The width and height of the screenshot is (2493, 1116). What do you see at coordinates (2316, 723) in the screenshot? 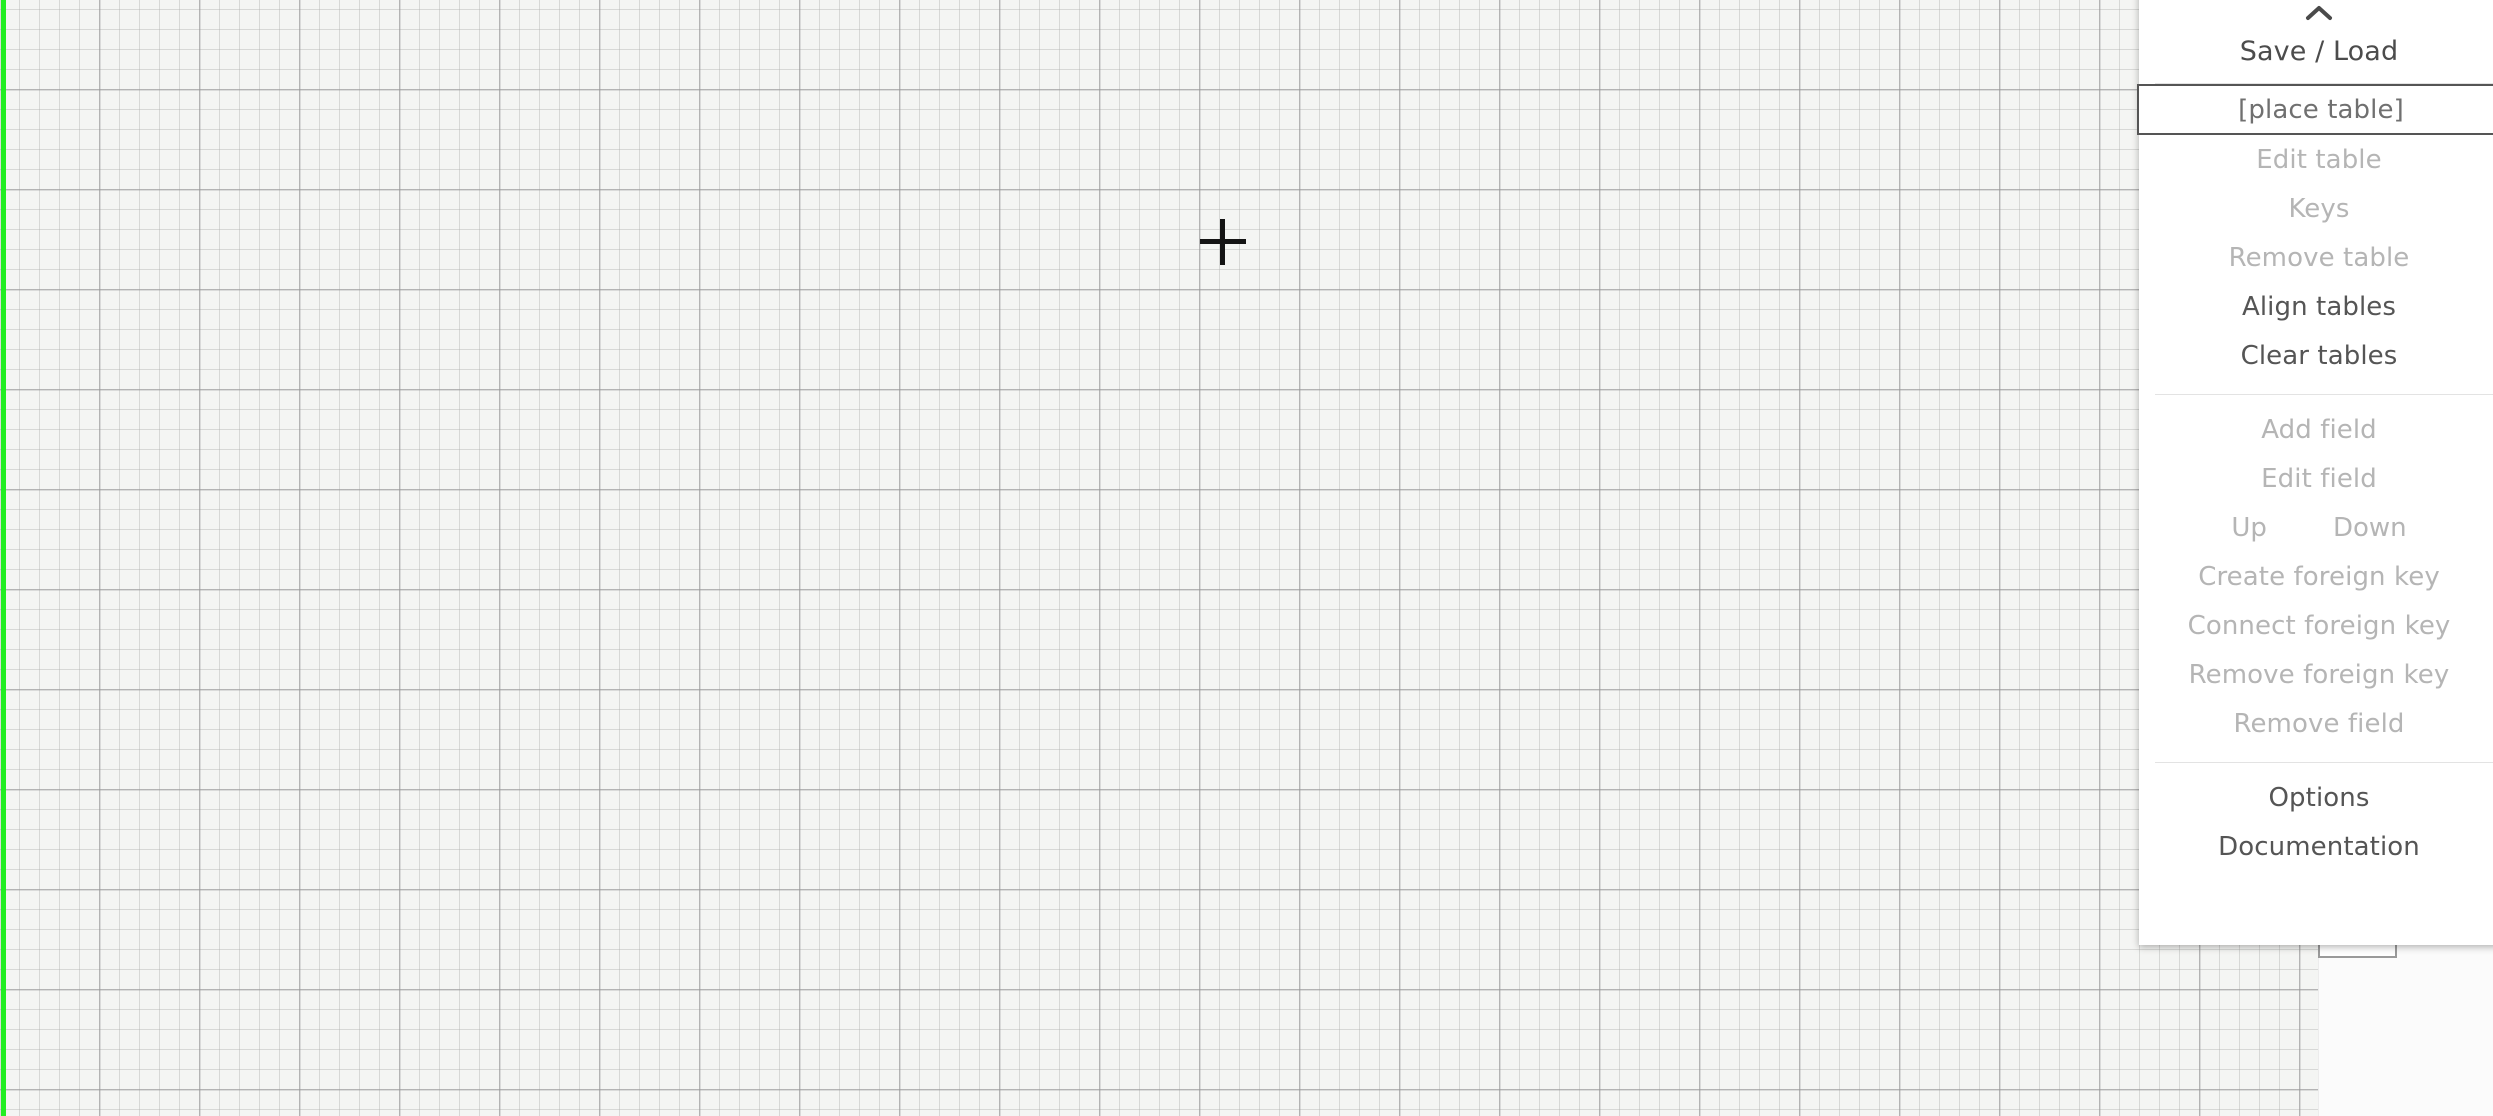
I see `menu-item-remove-field: Remove field` at bounding box center [2316, 723].